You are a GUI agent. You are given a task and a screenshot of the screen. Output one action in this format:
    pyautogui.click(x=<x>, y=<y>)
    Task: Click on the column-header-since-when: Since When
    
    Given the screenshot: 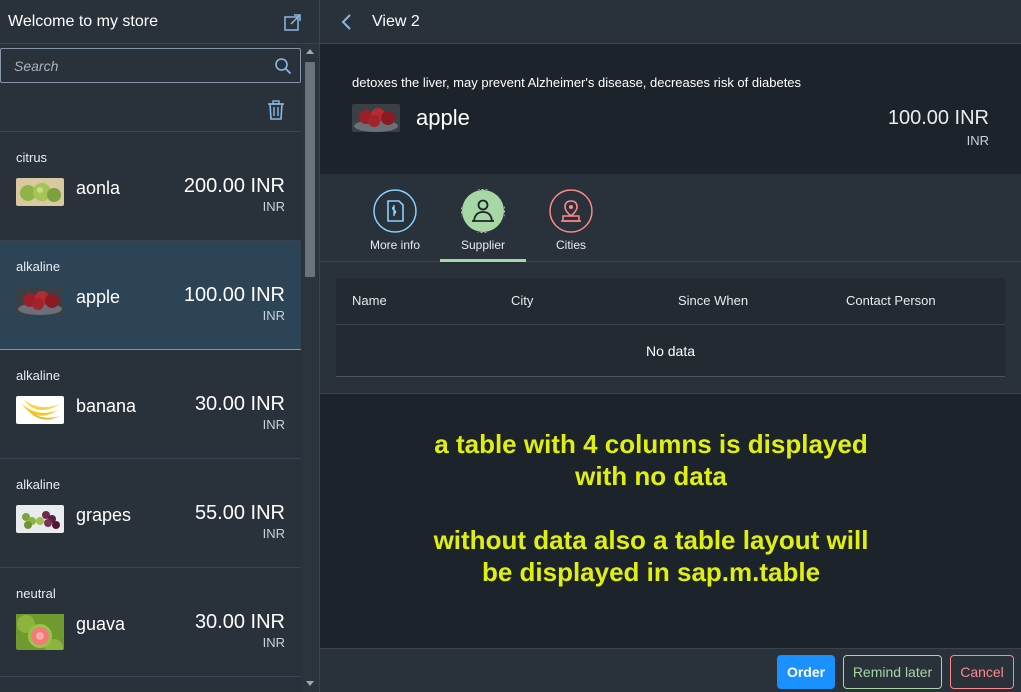 What is the action you would take?
    pyautogui.click(x=713, y=300)
    